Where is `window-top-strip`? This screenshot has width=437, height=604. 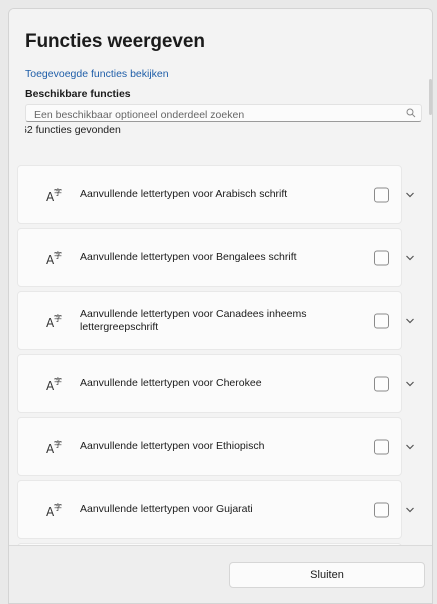 window-top-strip is located at coordinates (220, 12).